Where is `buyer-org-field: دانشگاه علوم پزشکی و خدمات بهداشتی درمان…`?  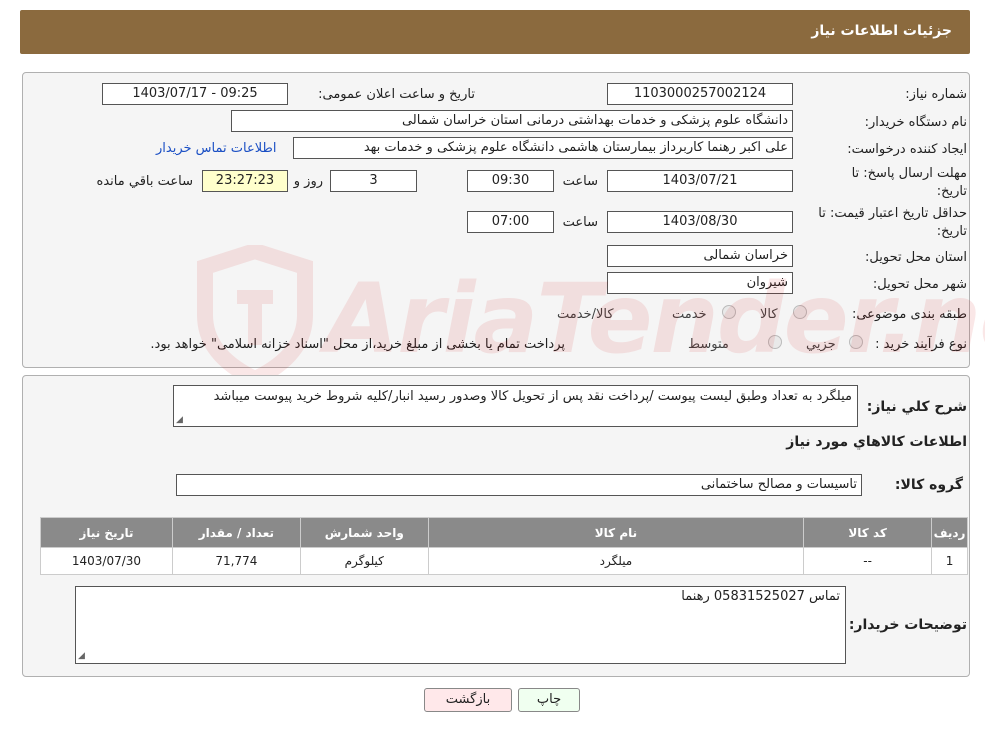
buyer-org-field: دانشگاه علوم پزشکی و خدمات بهداشتی درمان… is located at coordinates (512, 121).